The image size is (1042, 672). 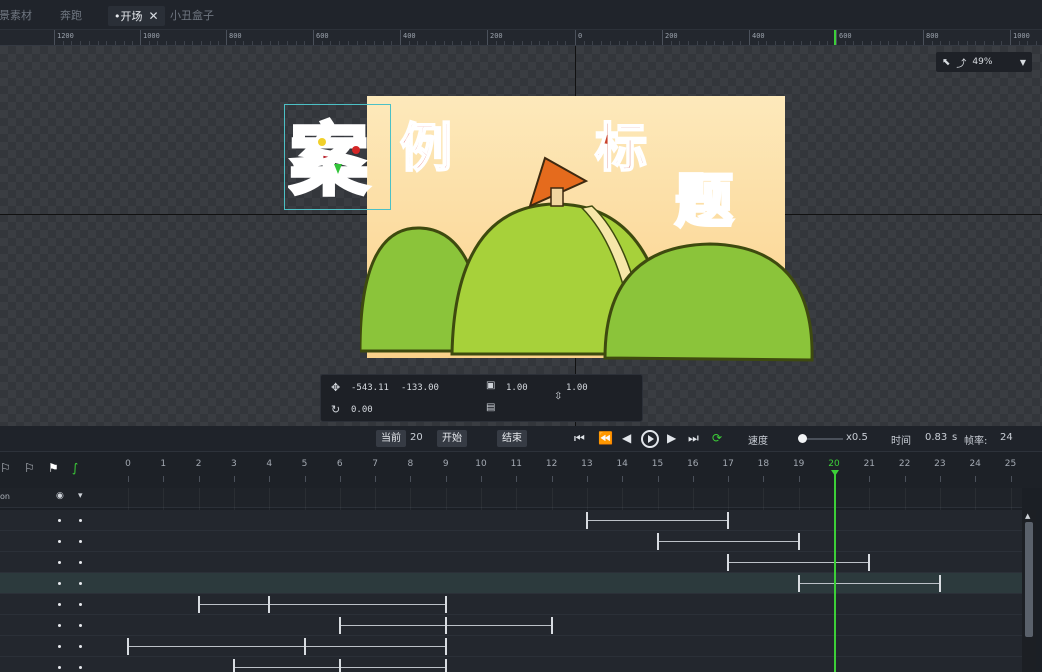 I want to click on position-x-field: -543.11, so click(x=370, y=388).